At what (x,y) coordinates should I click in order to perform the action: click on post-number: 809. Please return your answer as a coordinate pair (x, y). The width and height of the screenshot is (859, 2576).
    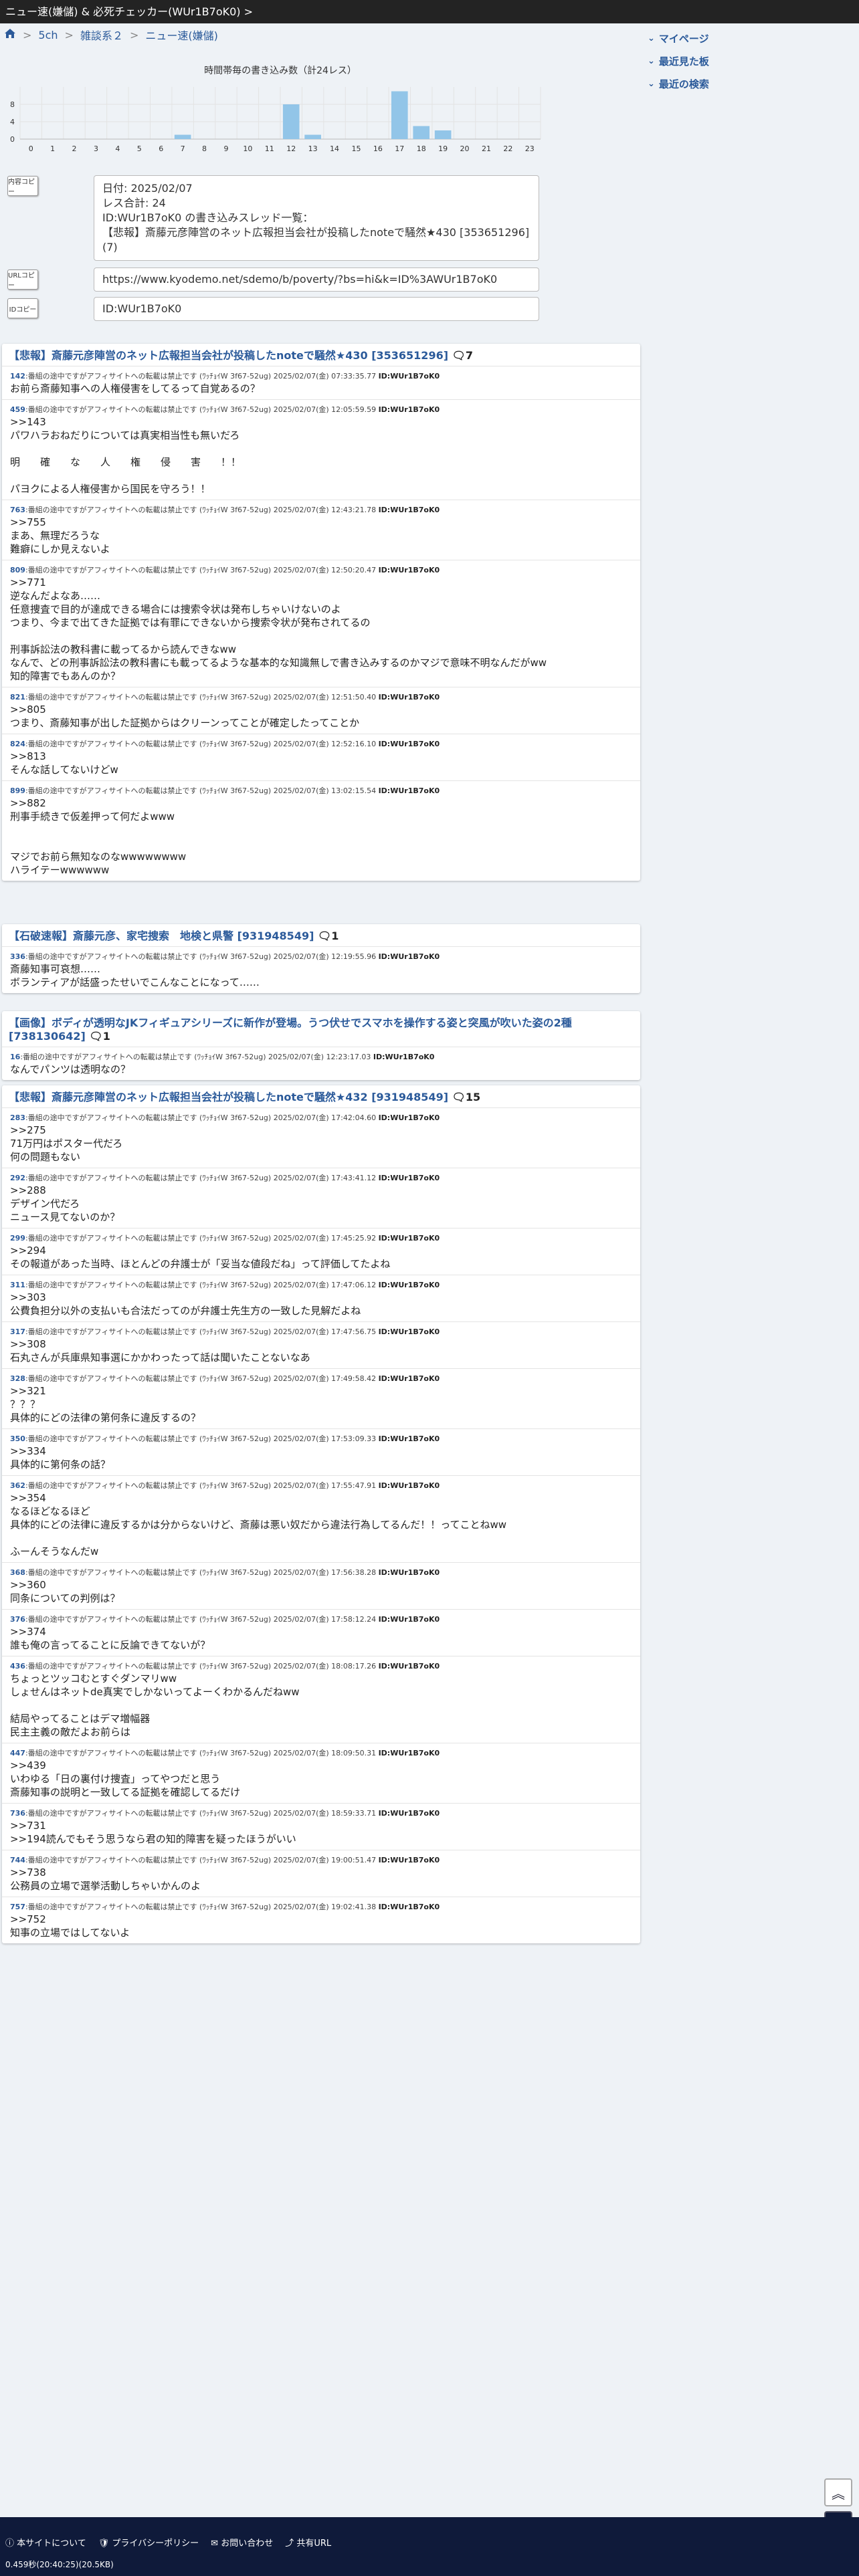
    Looking at the image, I should click on (17, 570).